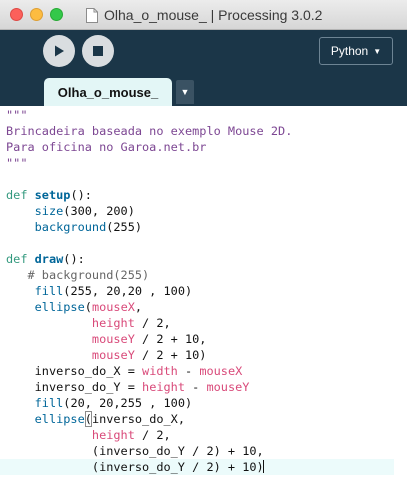 The width and height of the screenshot is (407, 501). I want to click on code-token: ,, so click(138, 307).